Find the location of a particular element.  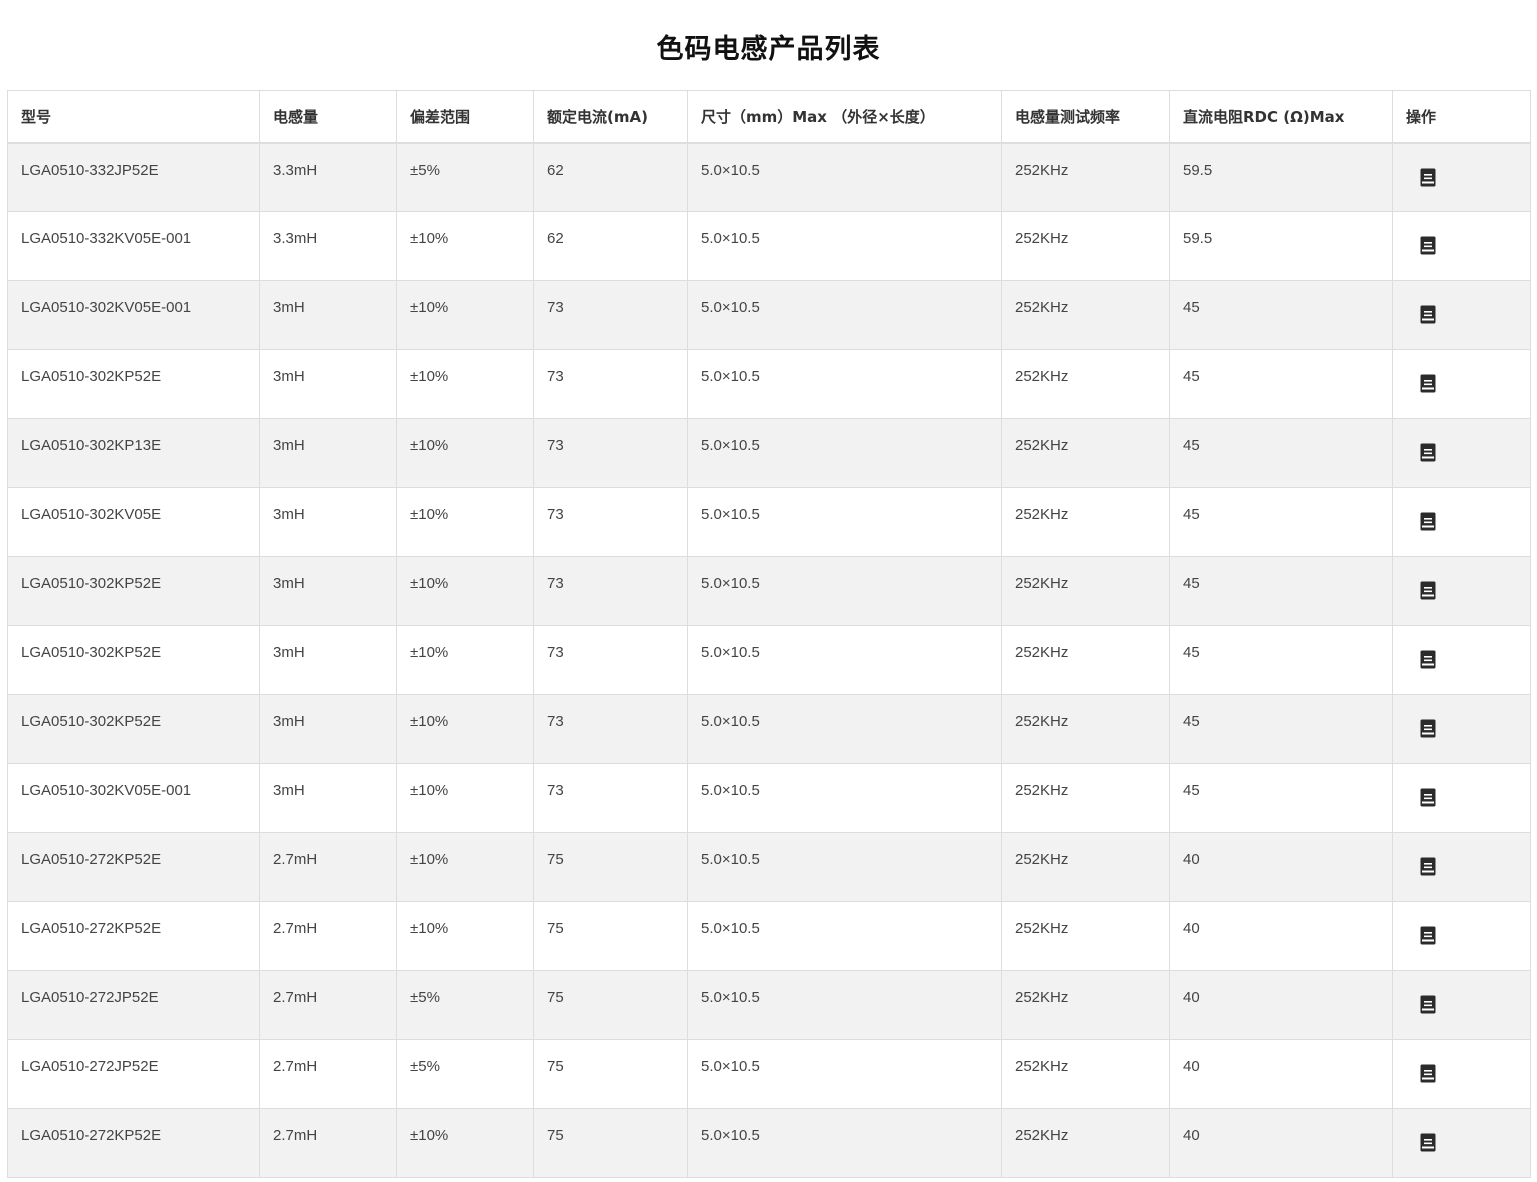

header-tolerance: 偏差范围 is located at coordinates (465, 117).